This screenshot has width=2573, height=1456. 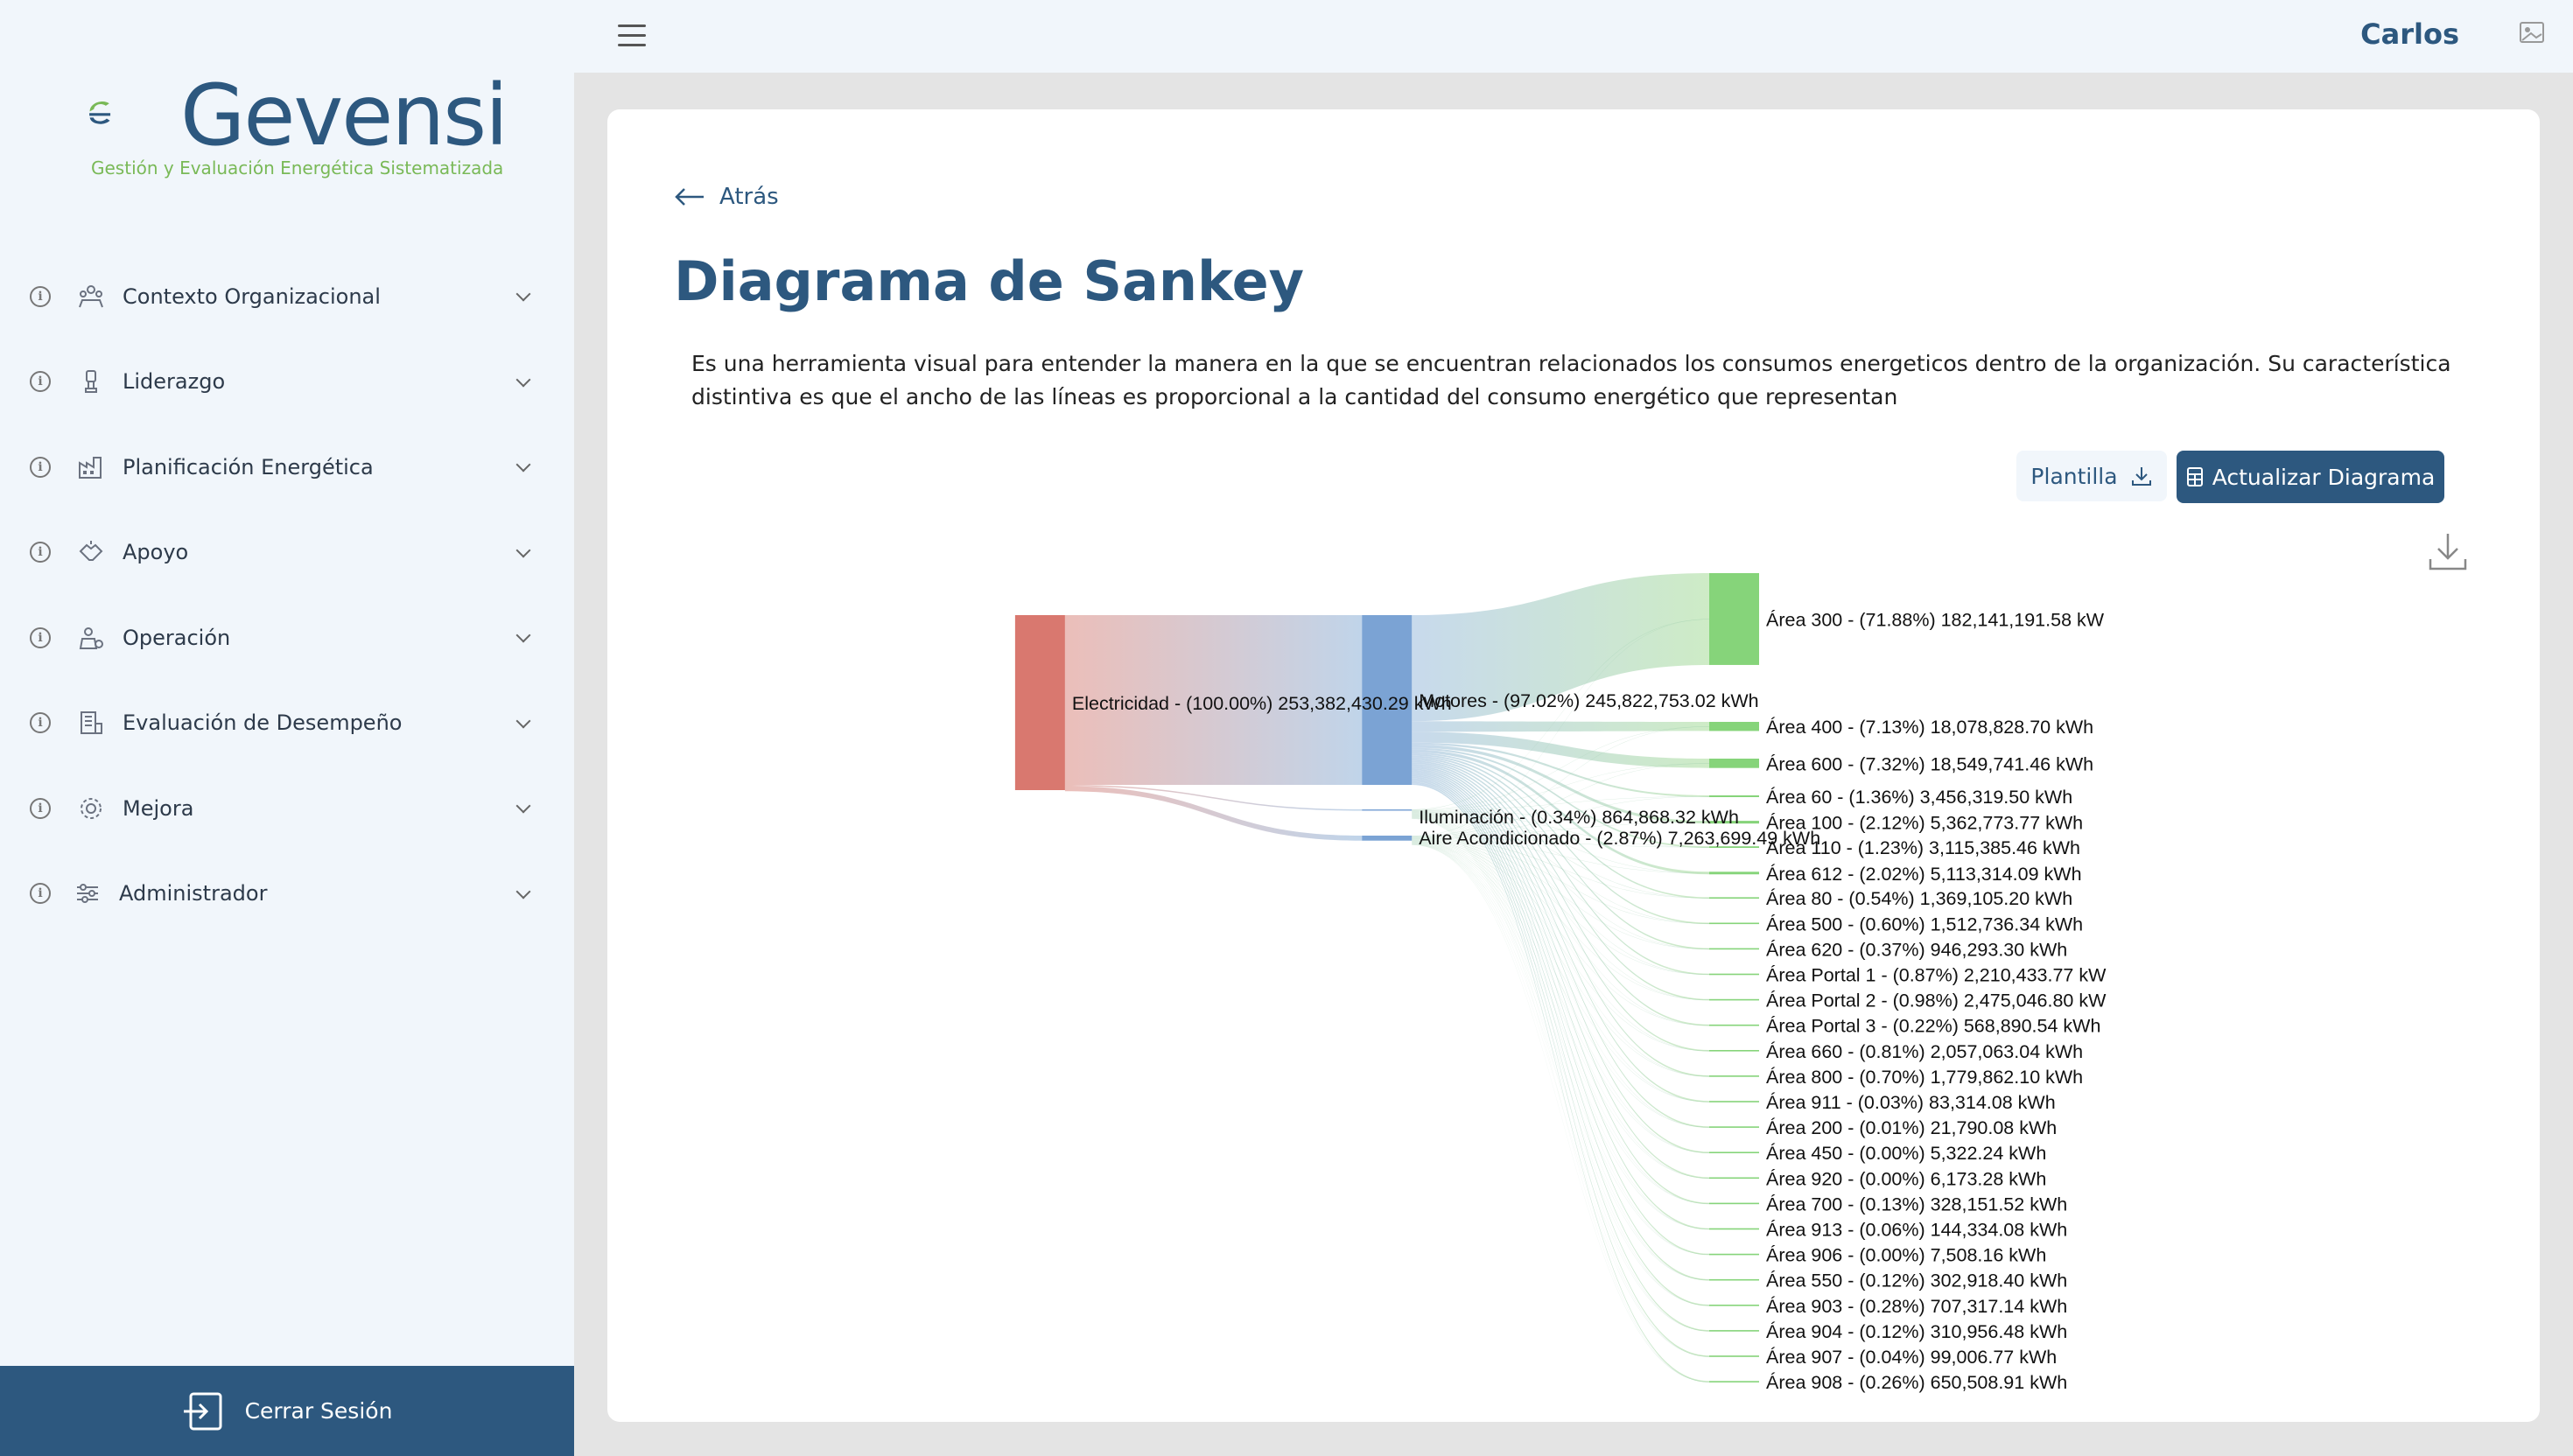 What do you see at coordinates (287, 553) in the screenshot?
I see `sidebar-item-apoyo: i Apoyo` at bounding box center [287, 553].